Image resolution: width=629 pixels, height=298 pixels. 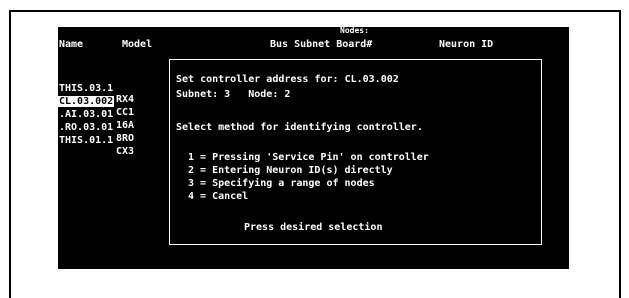 What do you see at coordinates (233, 94) in the screenshot?
I see `dialog-subnet-node: Subnet: 3 Node: 2` at bounding box center [233, 94].